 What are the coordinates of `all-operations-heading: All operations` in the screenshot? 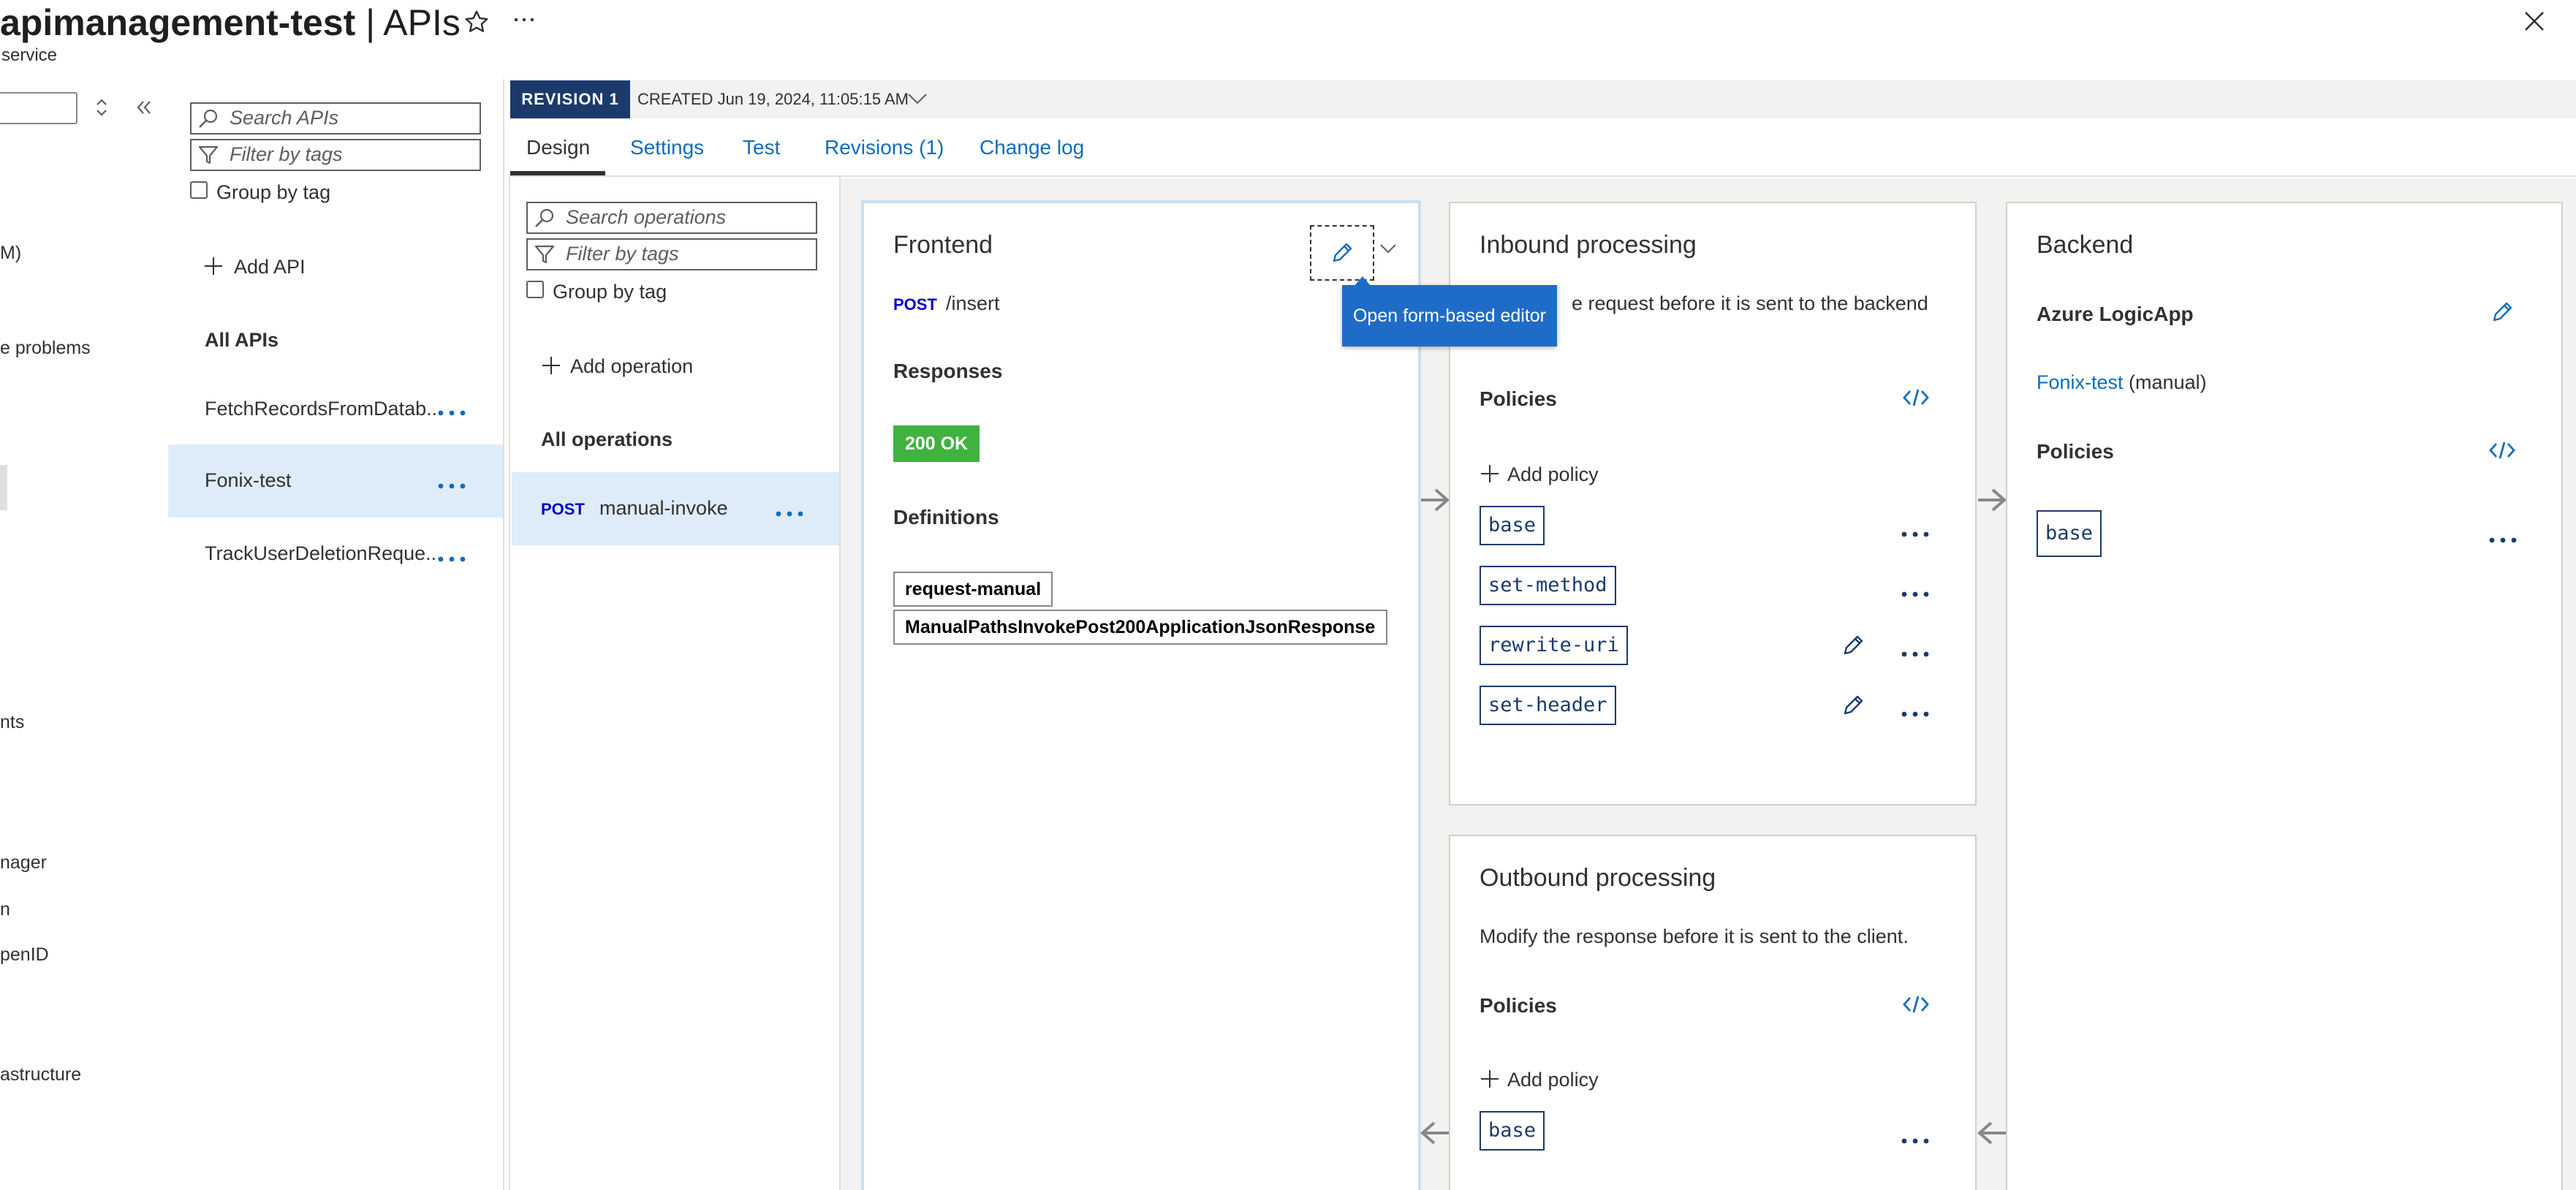 It's located at (607, 439).